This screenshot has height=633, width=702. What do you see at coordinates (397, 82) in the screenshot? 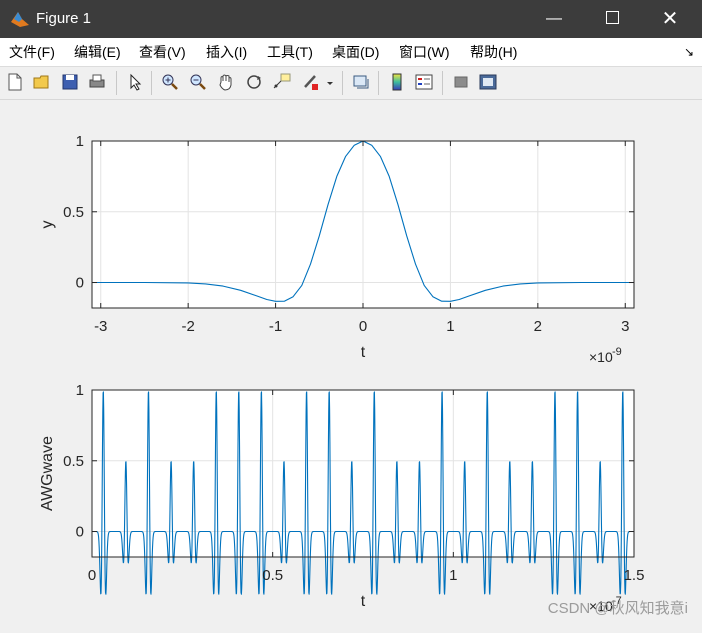
I see `insert-colorbar-icon` at bounding box center [397, 82].